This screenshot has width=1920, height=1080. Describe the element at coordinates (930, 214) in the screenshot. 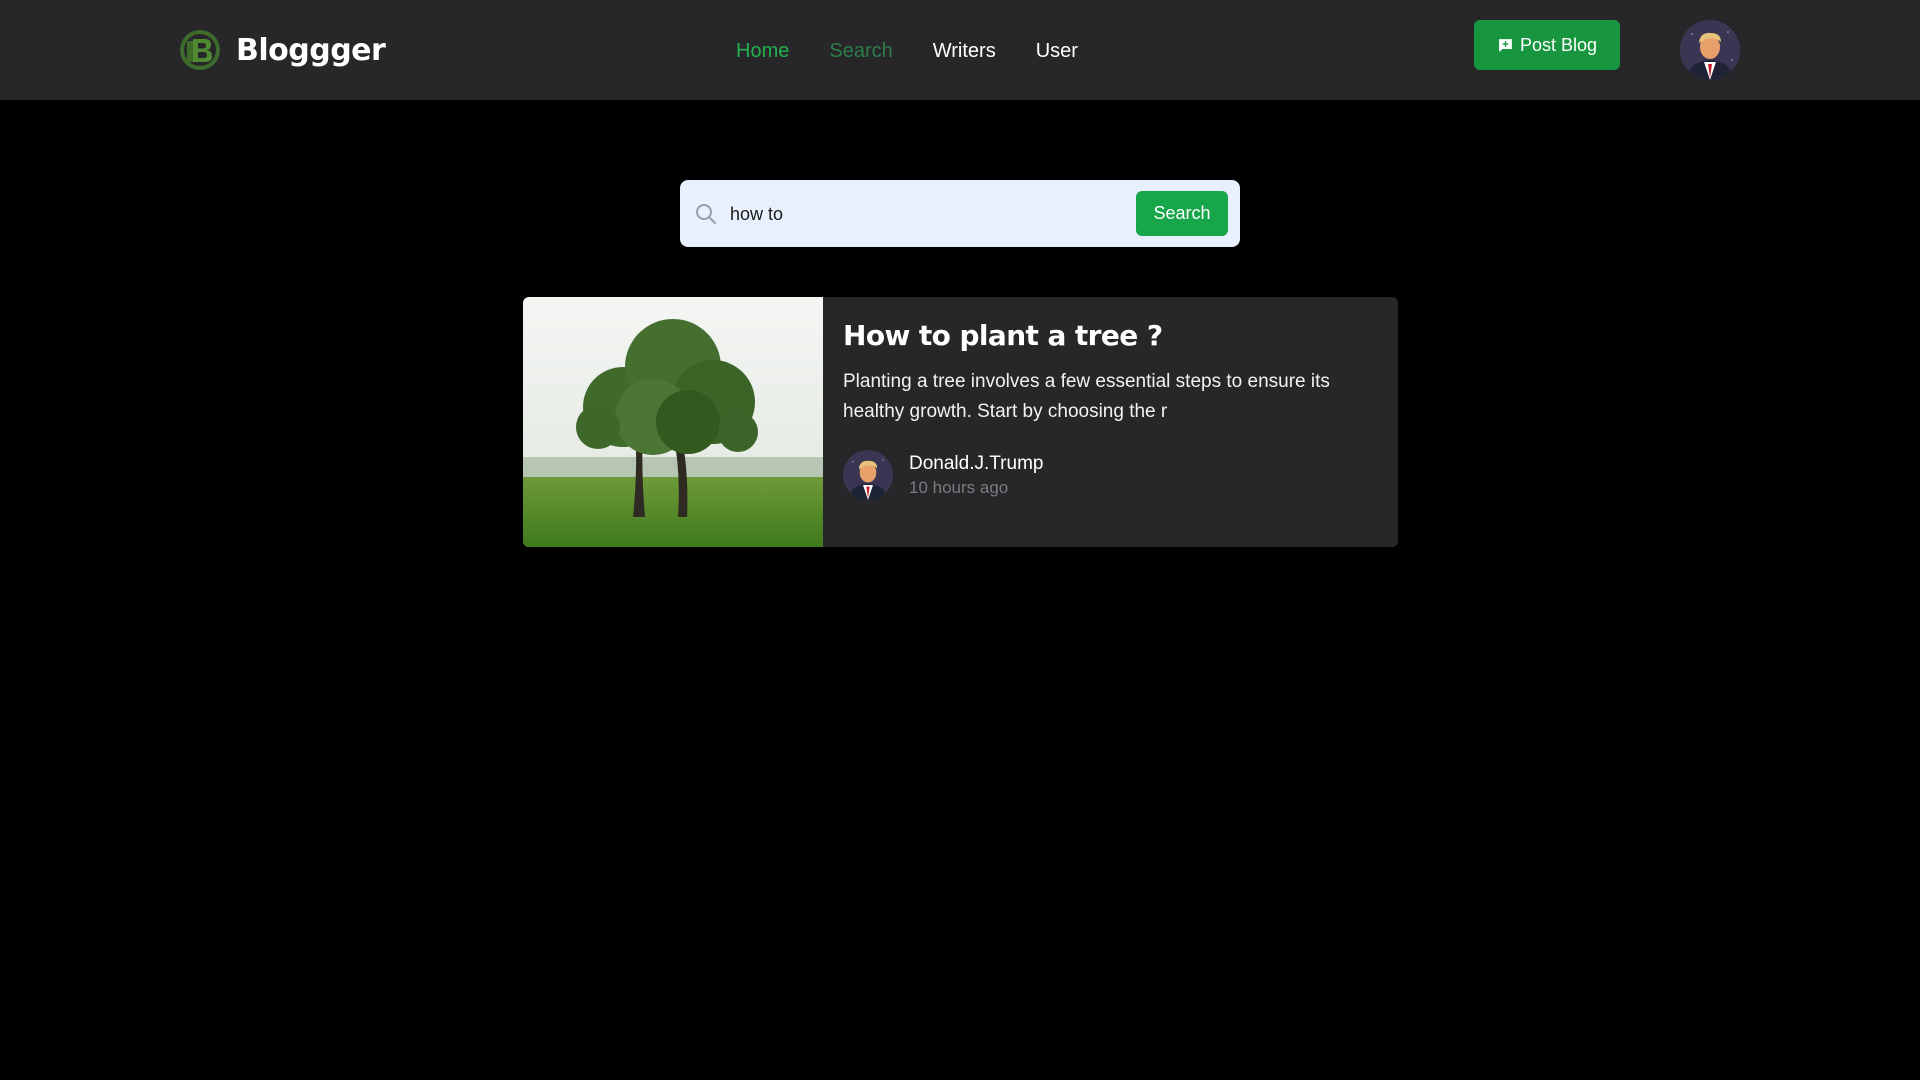

I see `search-input` at that location.